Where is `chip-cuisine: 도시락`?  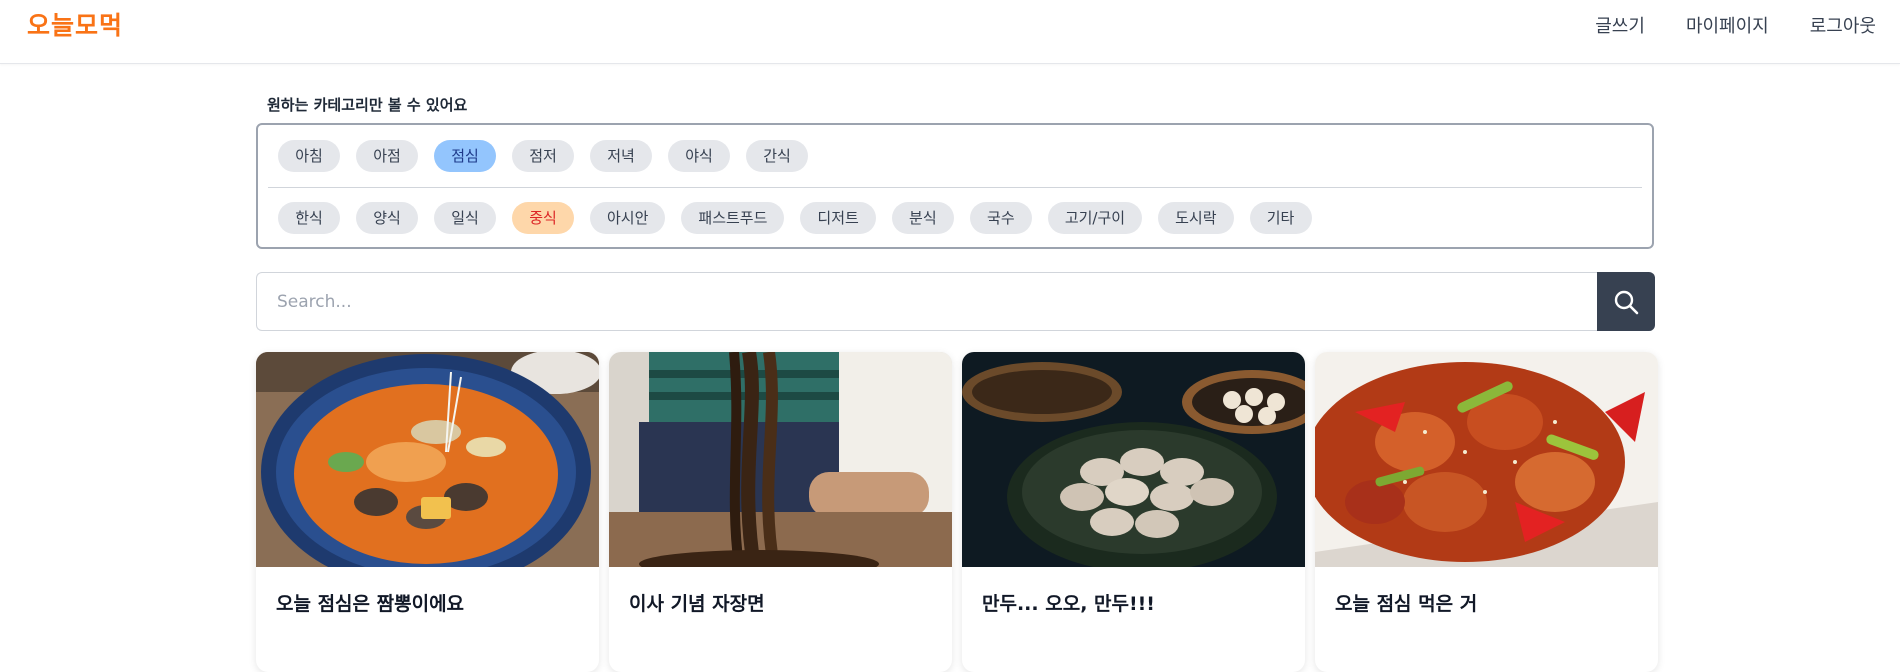
chip-cuisine: 도시락 is located at coordinates (1196, 218).